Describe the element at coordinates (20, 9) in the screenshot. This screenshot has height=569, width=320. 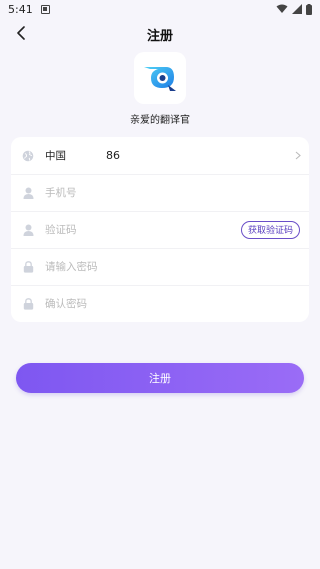
I see `status-time: 5:41` at that location.